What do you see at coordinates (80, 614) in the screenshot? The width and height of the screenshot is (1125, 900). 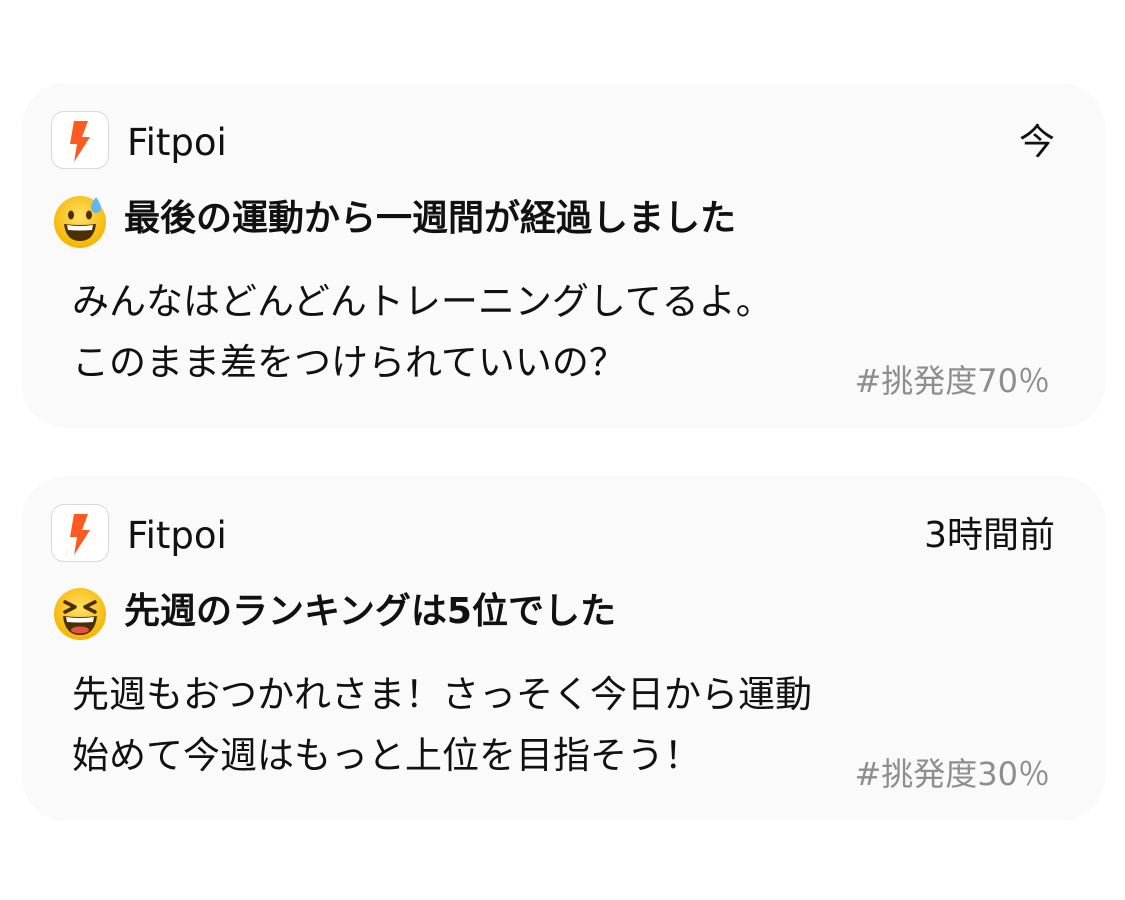 I see `grinning-squinting-face-icon` at bounding box center [80, 614].